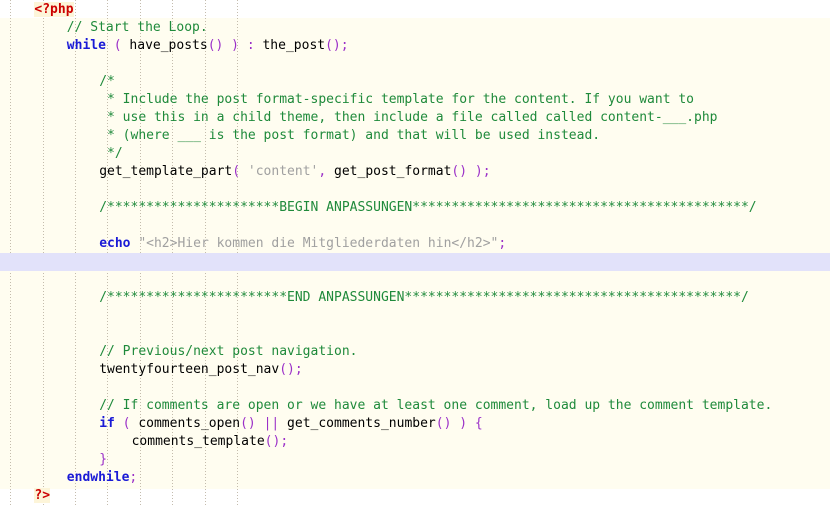  I want to click on token-keyword: if, so click(107, 423).